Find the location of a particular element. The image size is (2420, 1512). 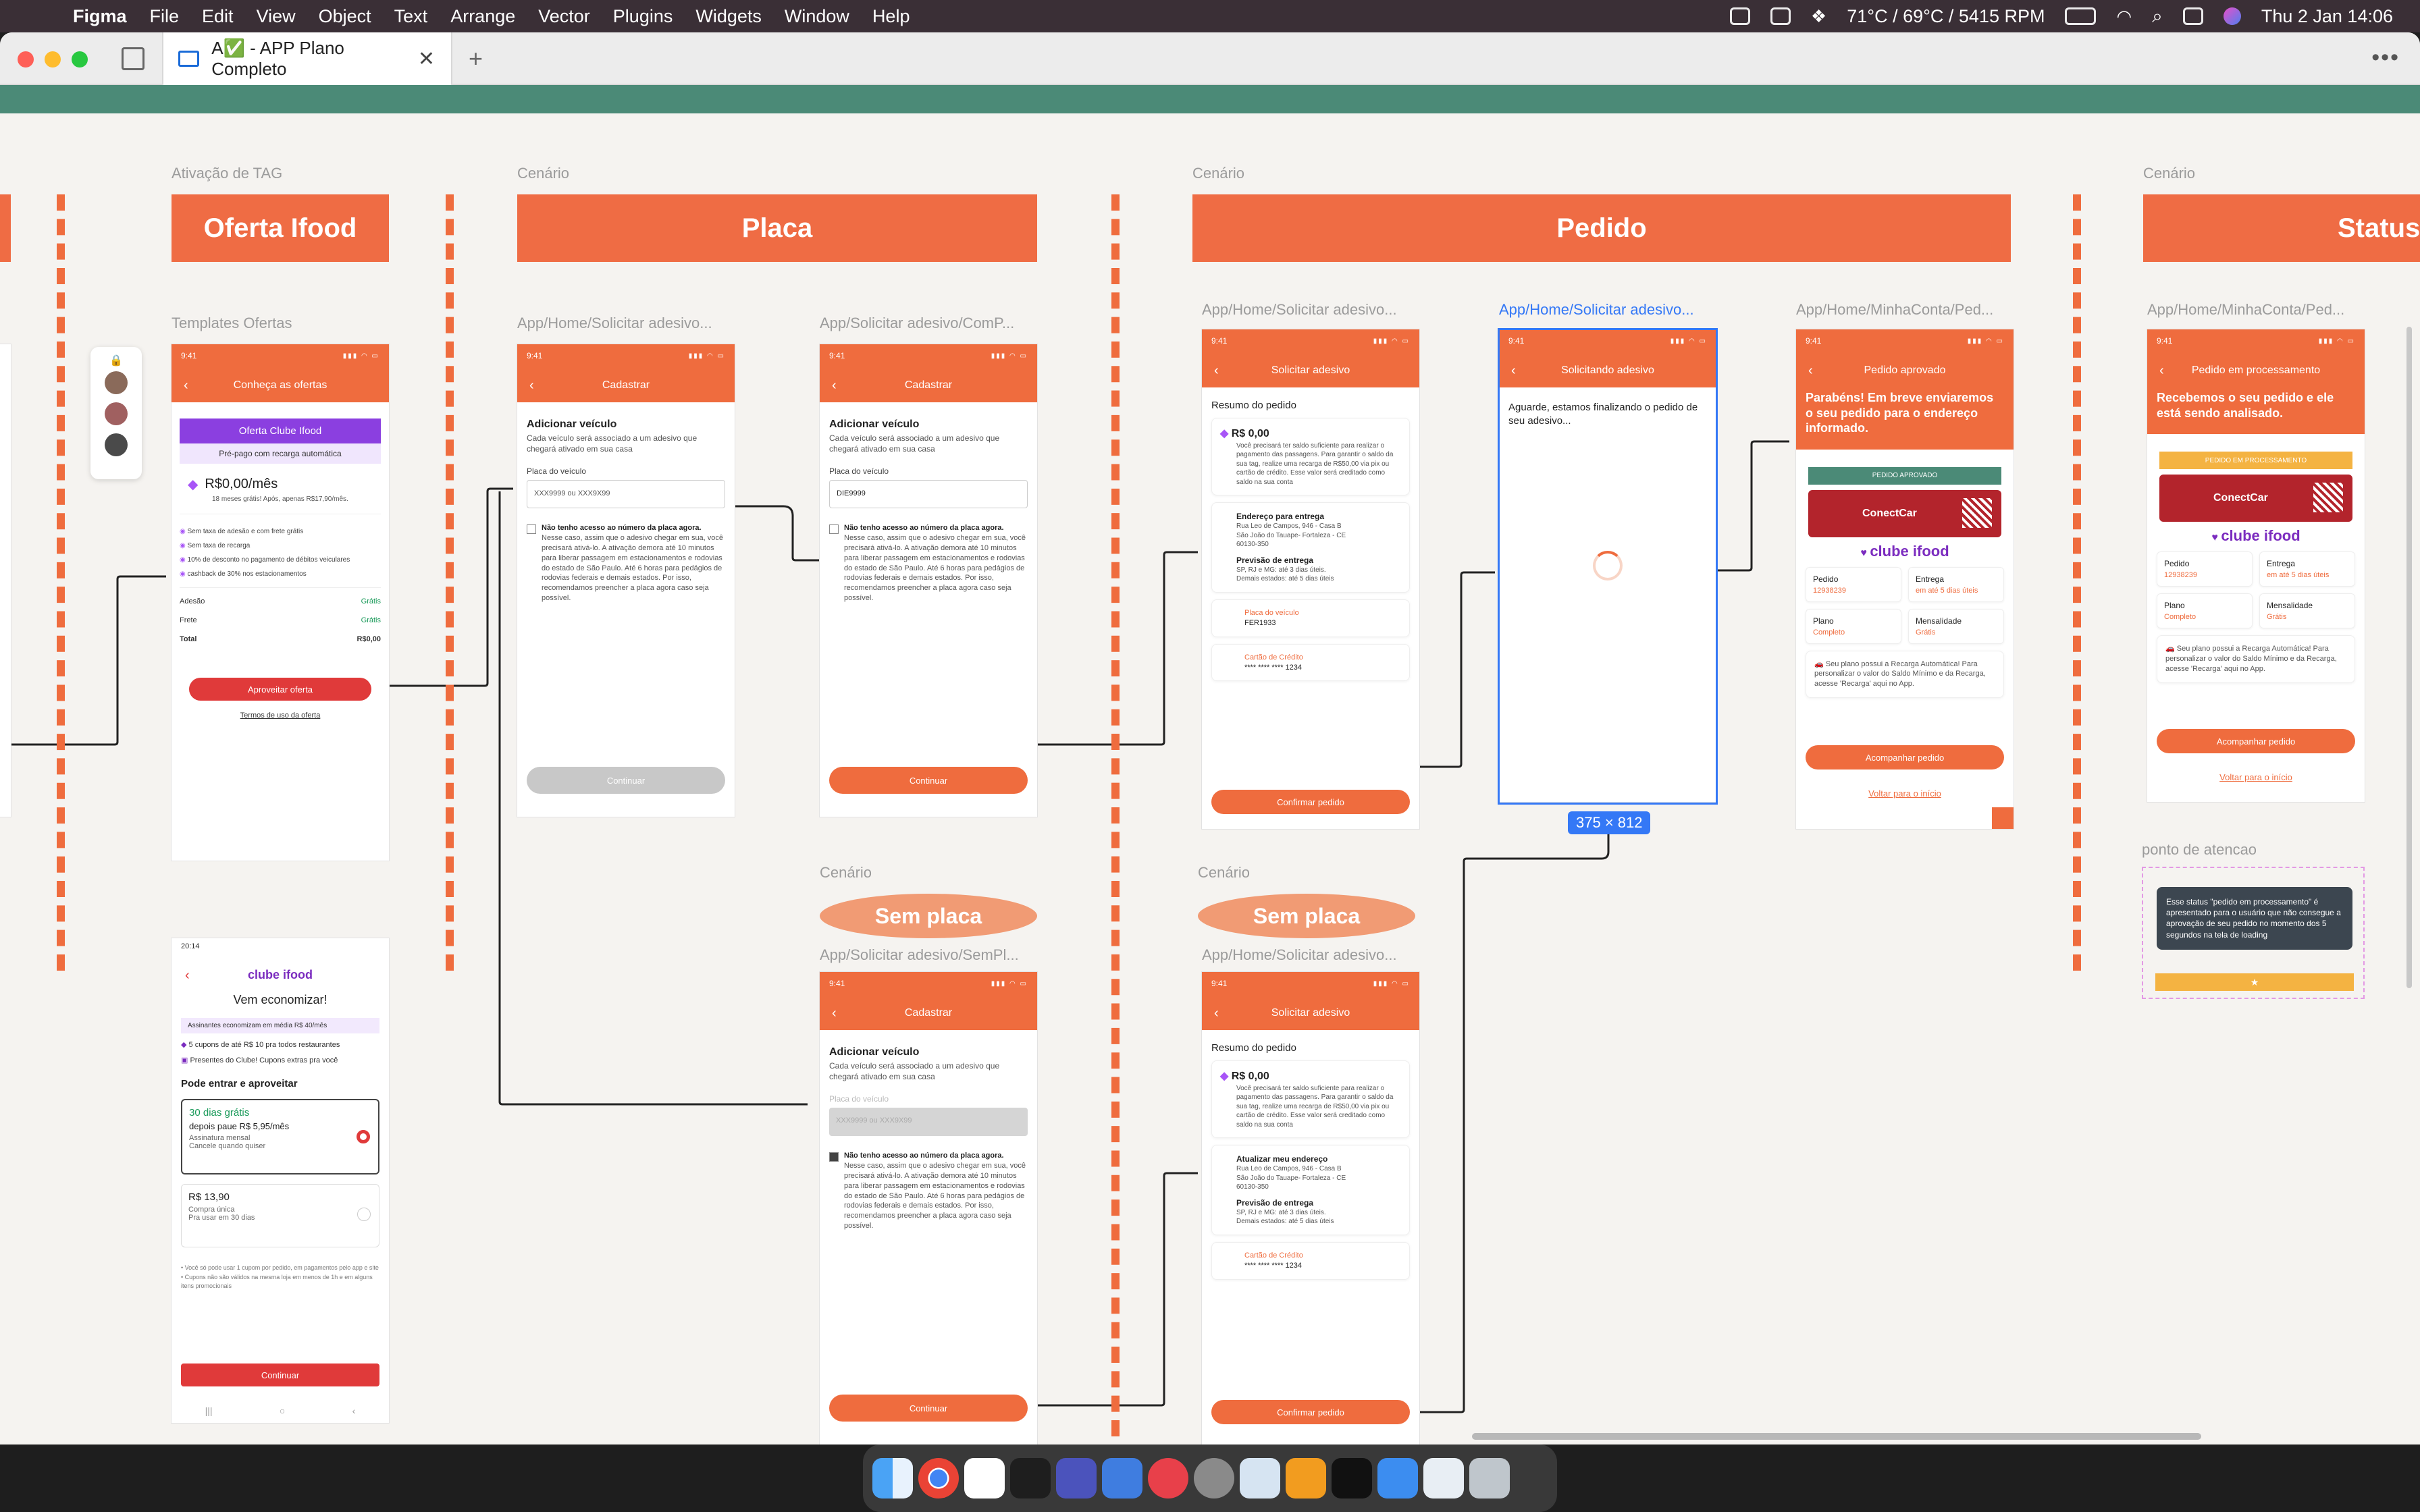

chrome-icon is located at coordinates (938, 1478).